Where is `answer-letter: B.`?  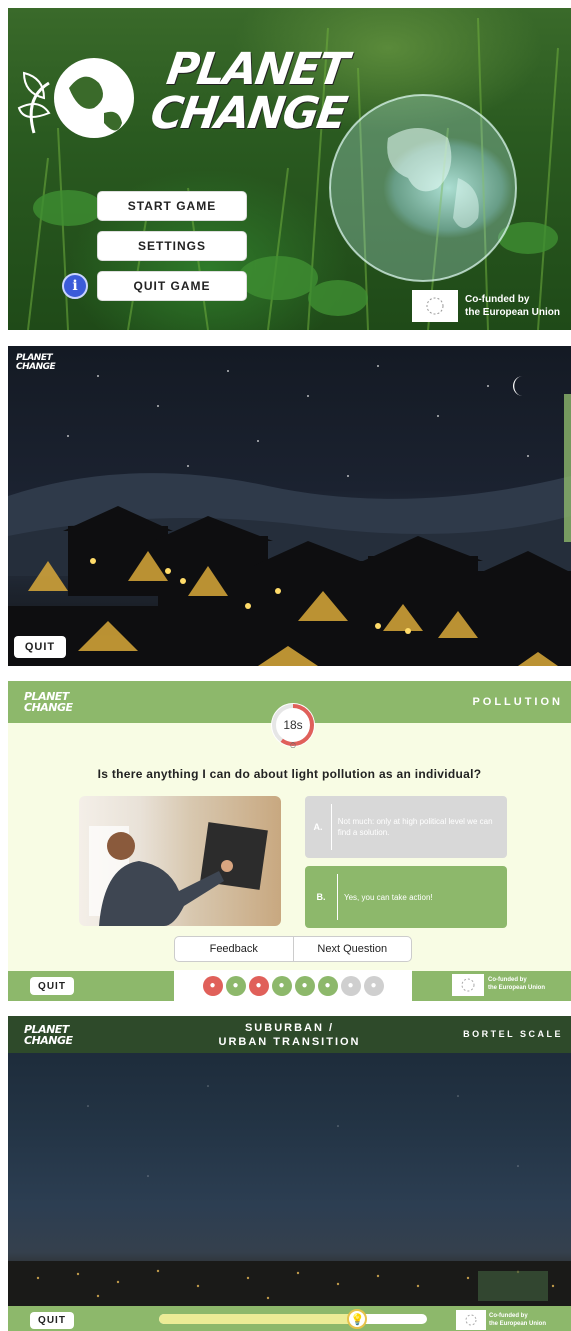
answer-letter: B. is located at coordinates (321, 897).